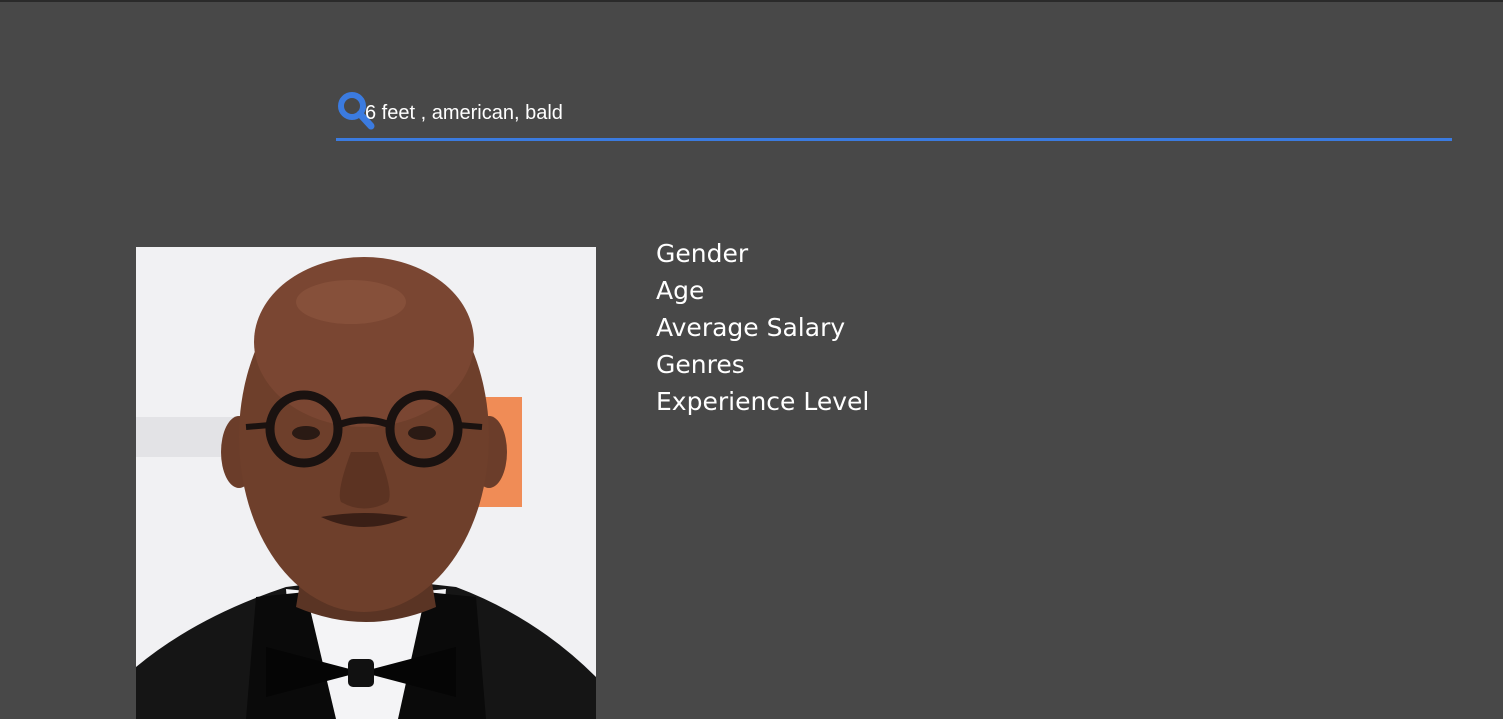 This screenshot has width=1503, height=719. What do you see at coordinates (905, 113) in the screenshot?
I see `search-input` at bounding box center [905, 113].